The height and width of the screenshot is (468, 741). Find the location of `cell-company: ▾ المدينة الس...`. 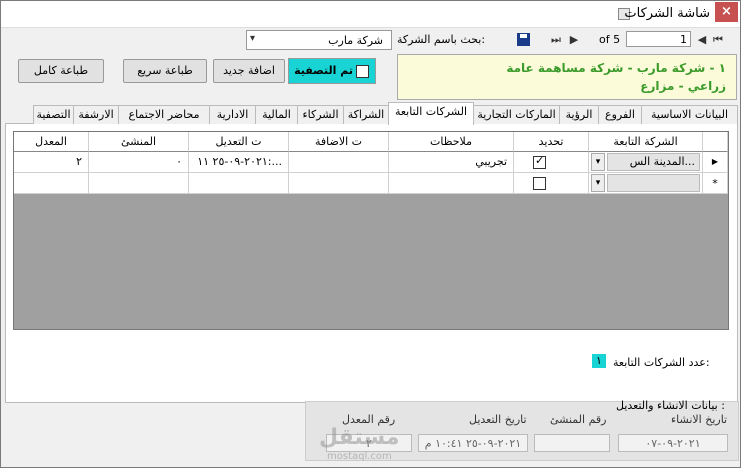

cell-company: ▾ المدينة الس... is located at coordinates (646, 162).